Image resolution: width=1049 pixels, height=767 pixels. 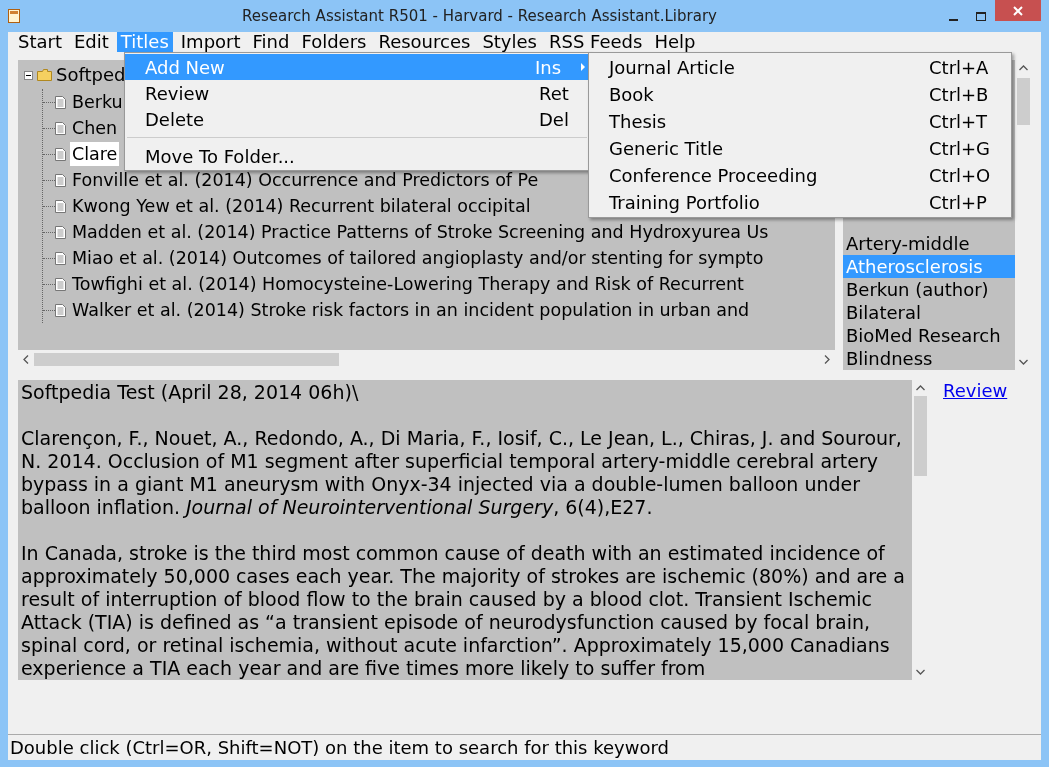 What do you see at coordinates (929, 335) in the screenshot?
I see `keyword-item: BioMed Research` at bounding box center [929, 335].